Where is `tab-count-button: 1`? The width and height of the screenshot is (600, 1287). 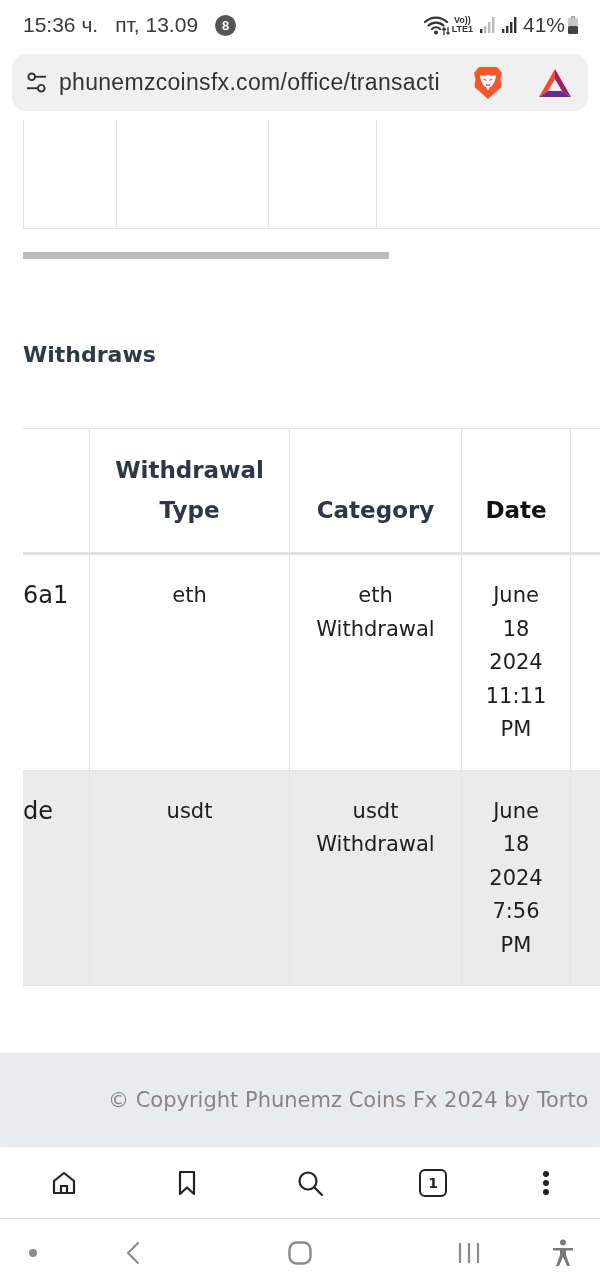
tab-count-button: 1 is located at coordinates (433, 1182).